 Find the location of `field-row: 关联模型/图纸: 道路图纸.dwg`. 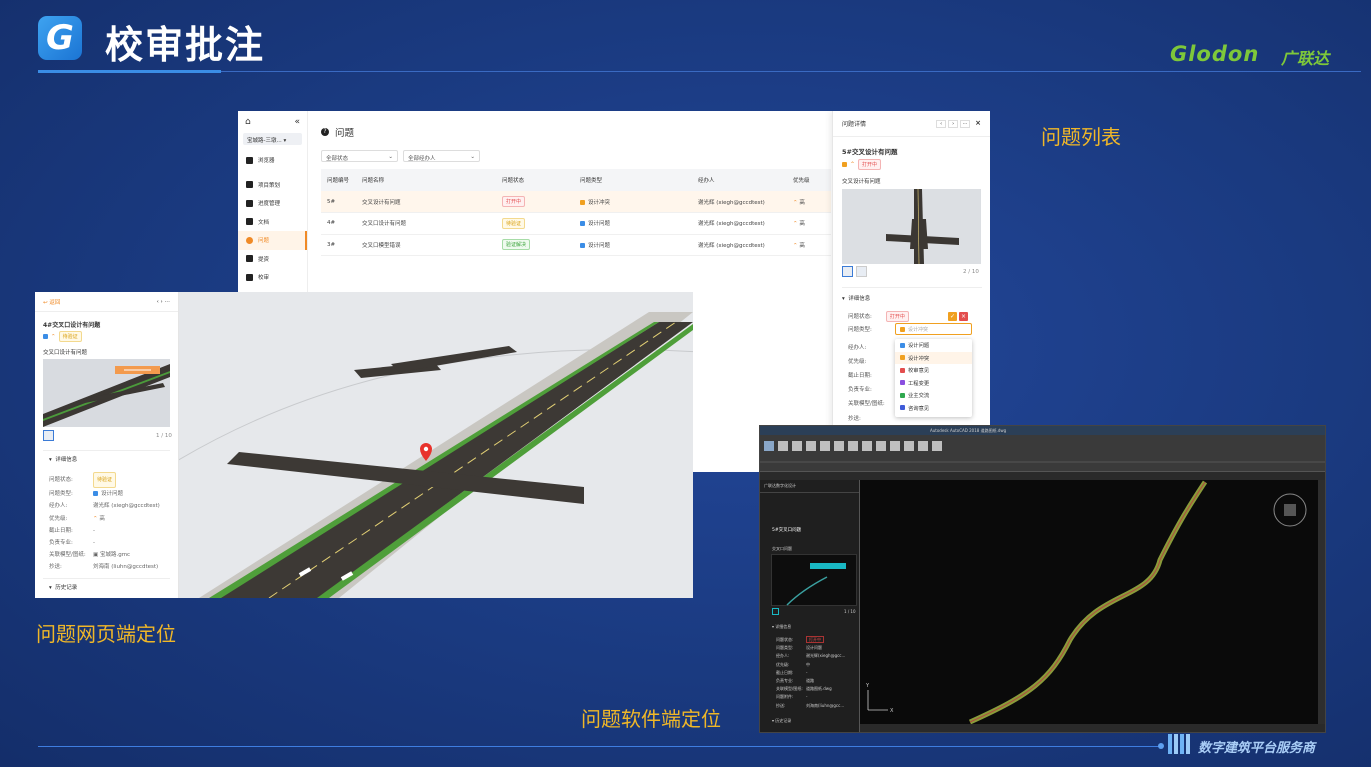

field-row: 关联模型/图纸: 道路图纸.dwg is located at coordinates (810, 689).